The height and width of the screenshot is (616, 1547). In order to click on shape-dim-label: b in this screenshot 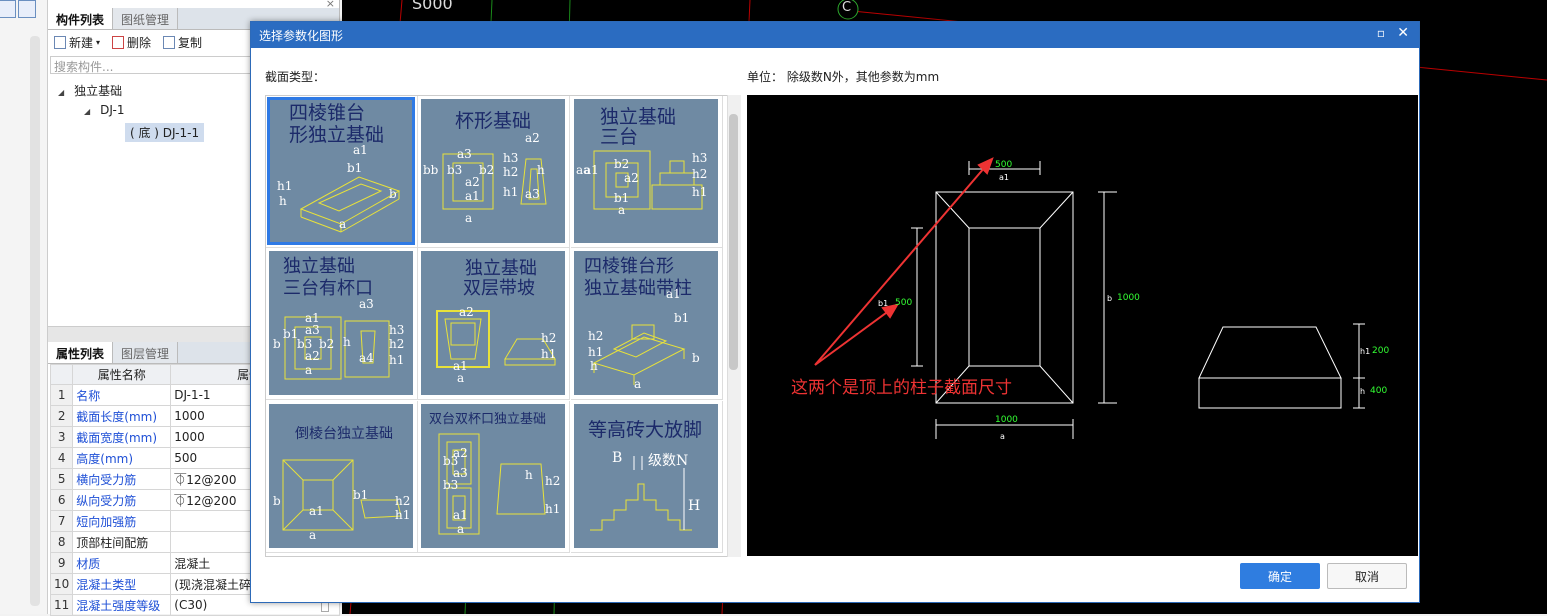, I will do `click(277, 501)`.